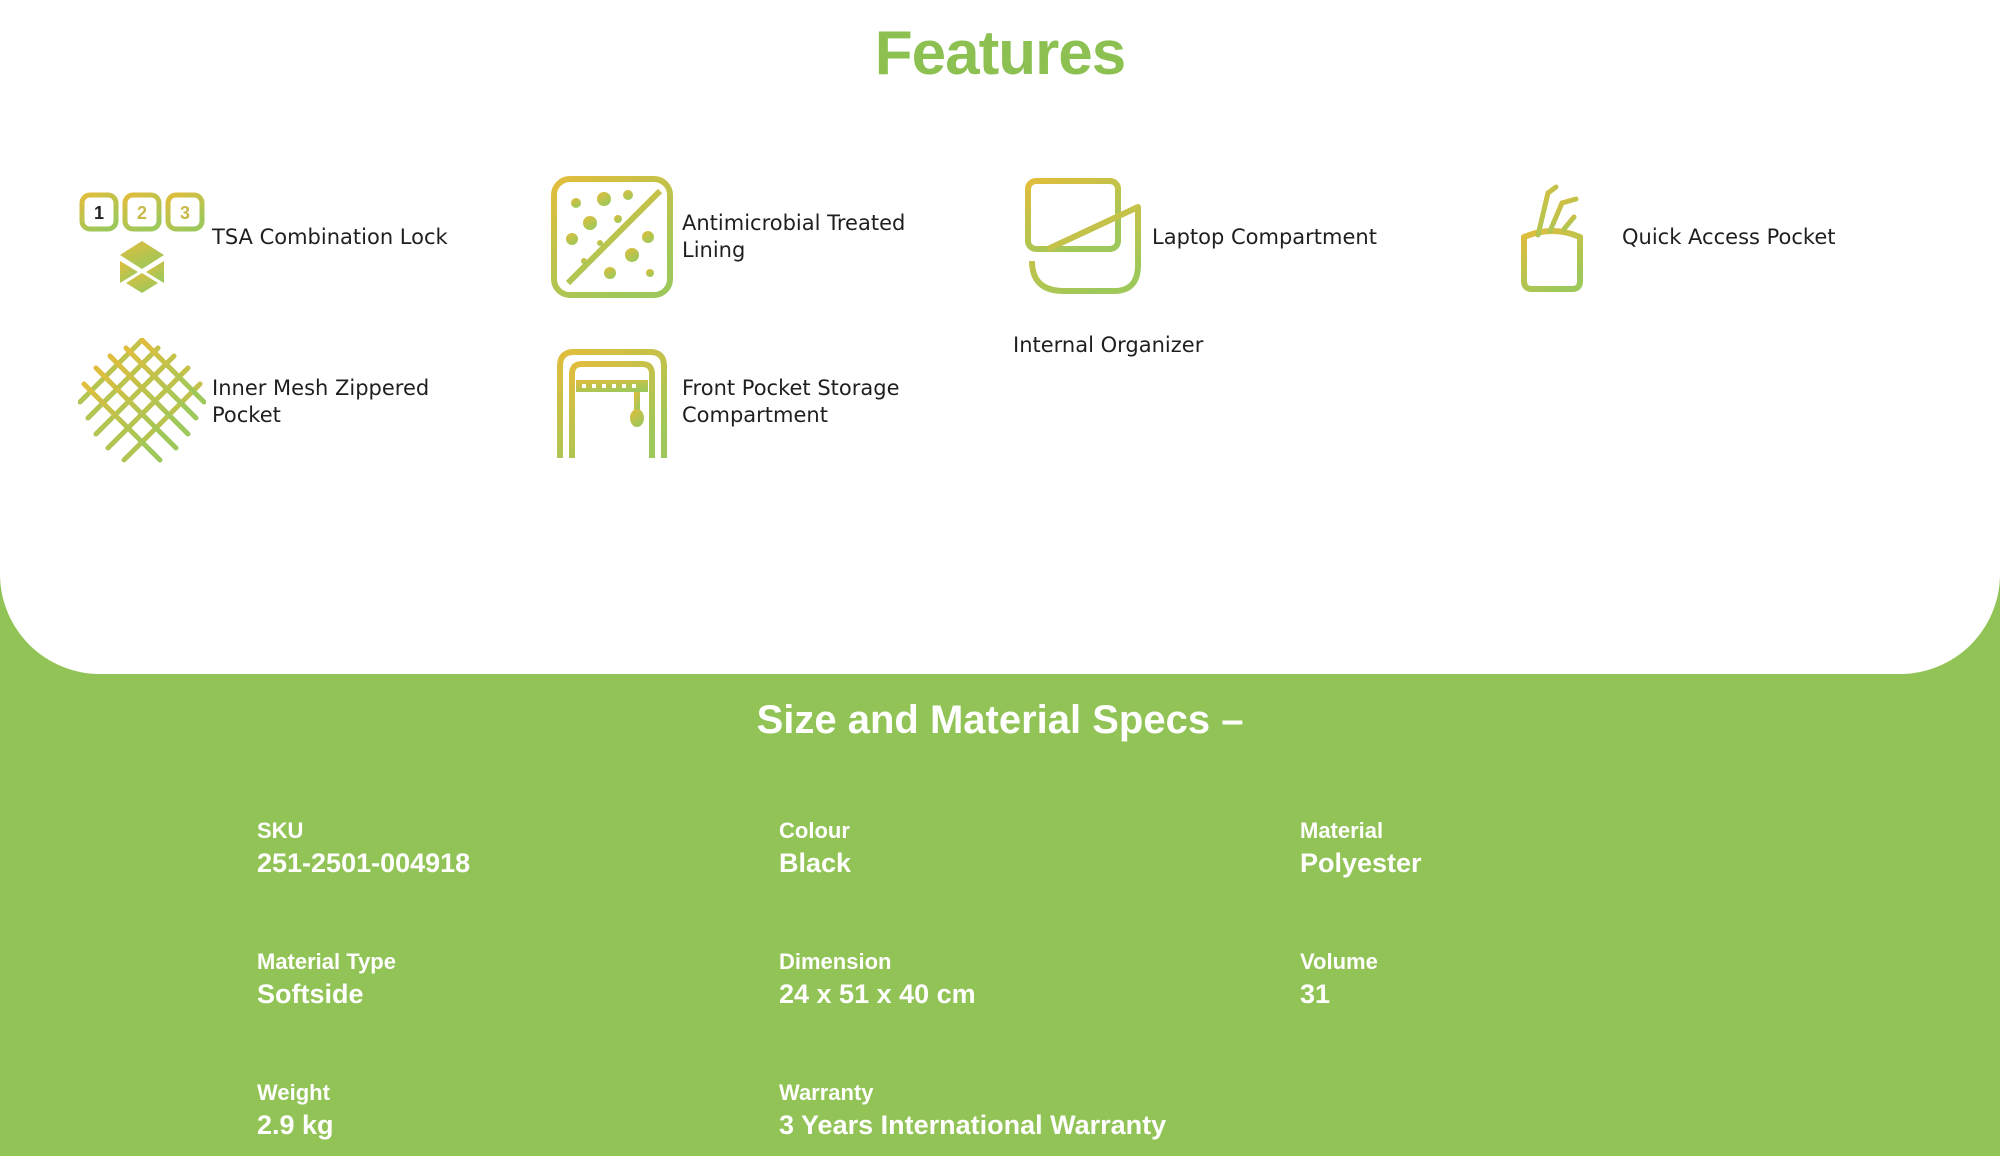 The height and width of the screenshot is (1156, 2000). What do you see at coordinates (1000, 53) in the screenshot?
I see `features-title: Features` at bounding box center [1000, 53].